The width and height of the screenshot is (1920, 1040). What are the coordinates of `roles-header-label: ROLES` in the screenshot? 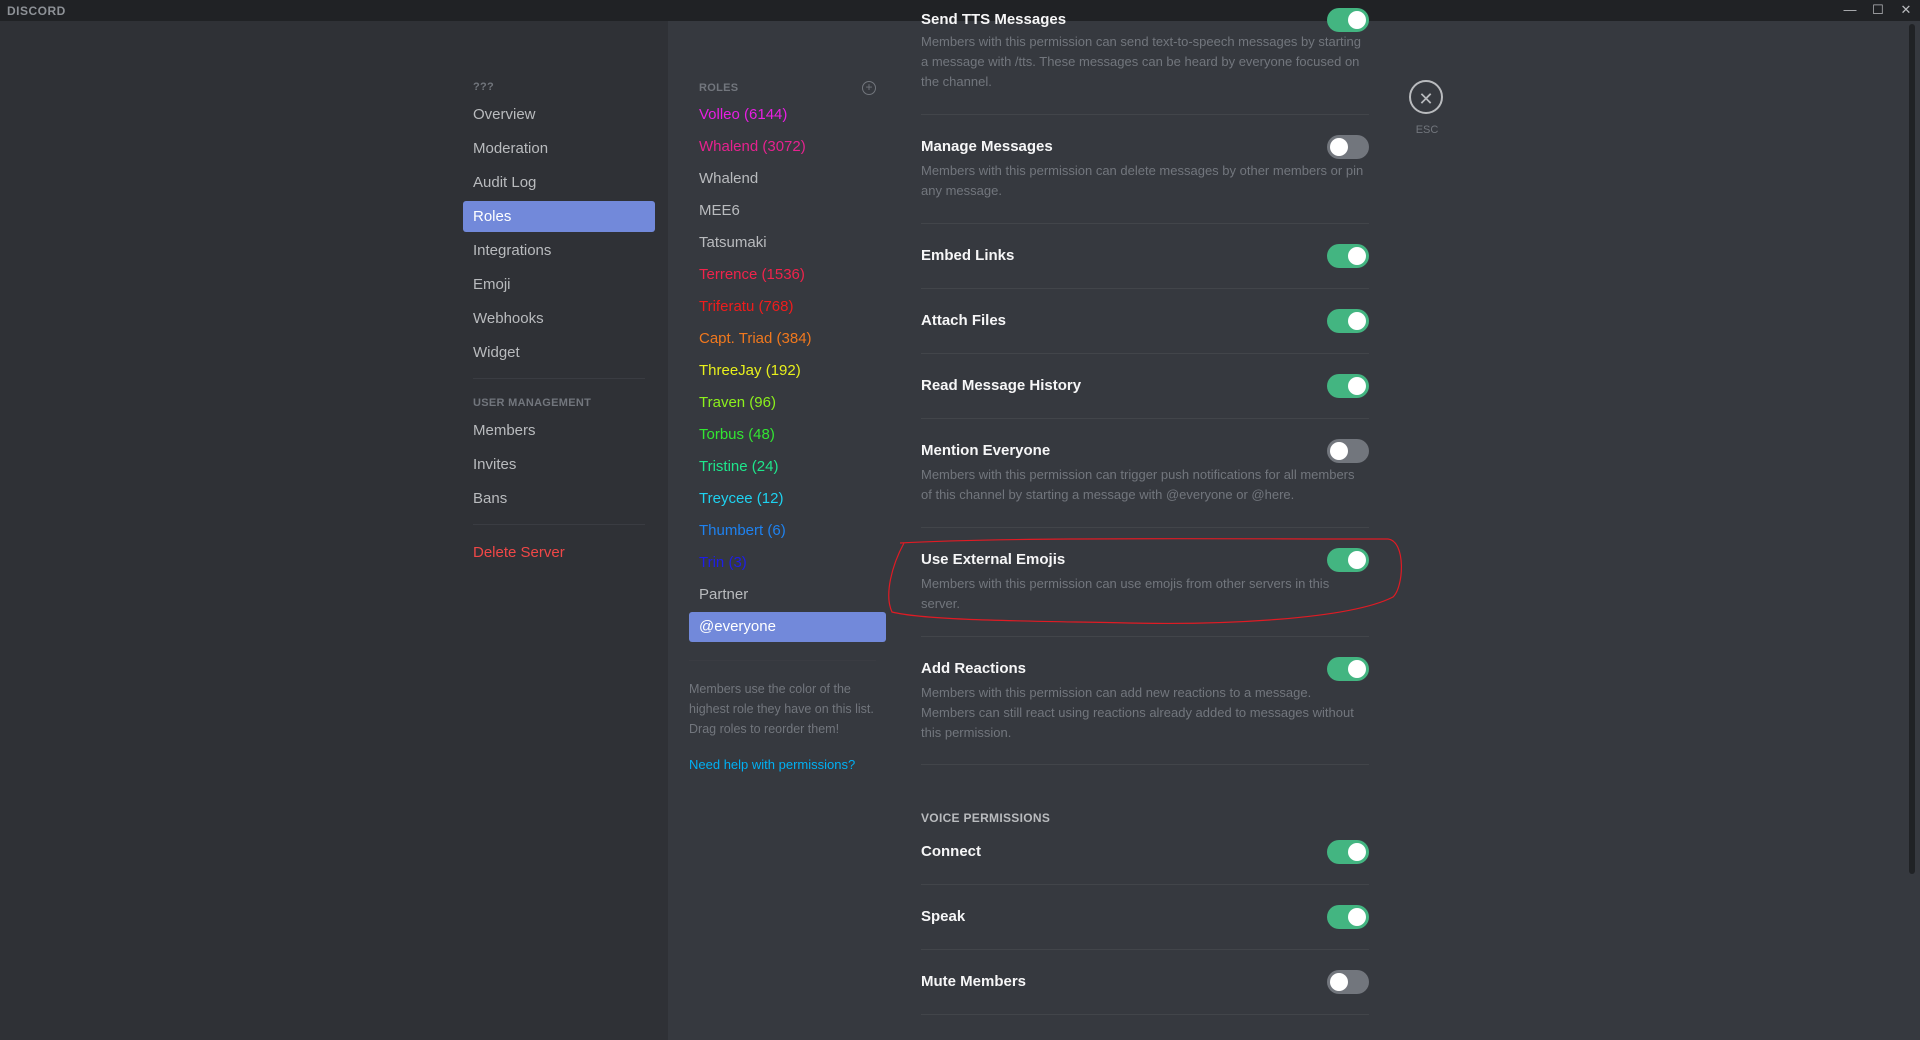 It's located at (719, 88).